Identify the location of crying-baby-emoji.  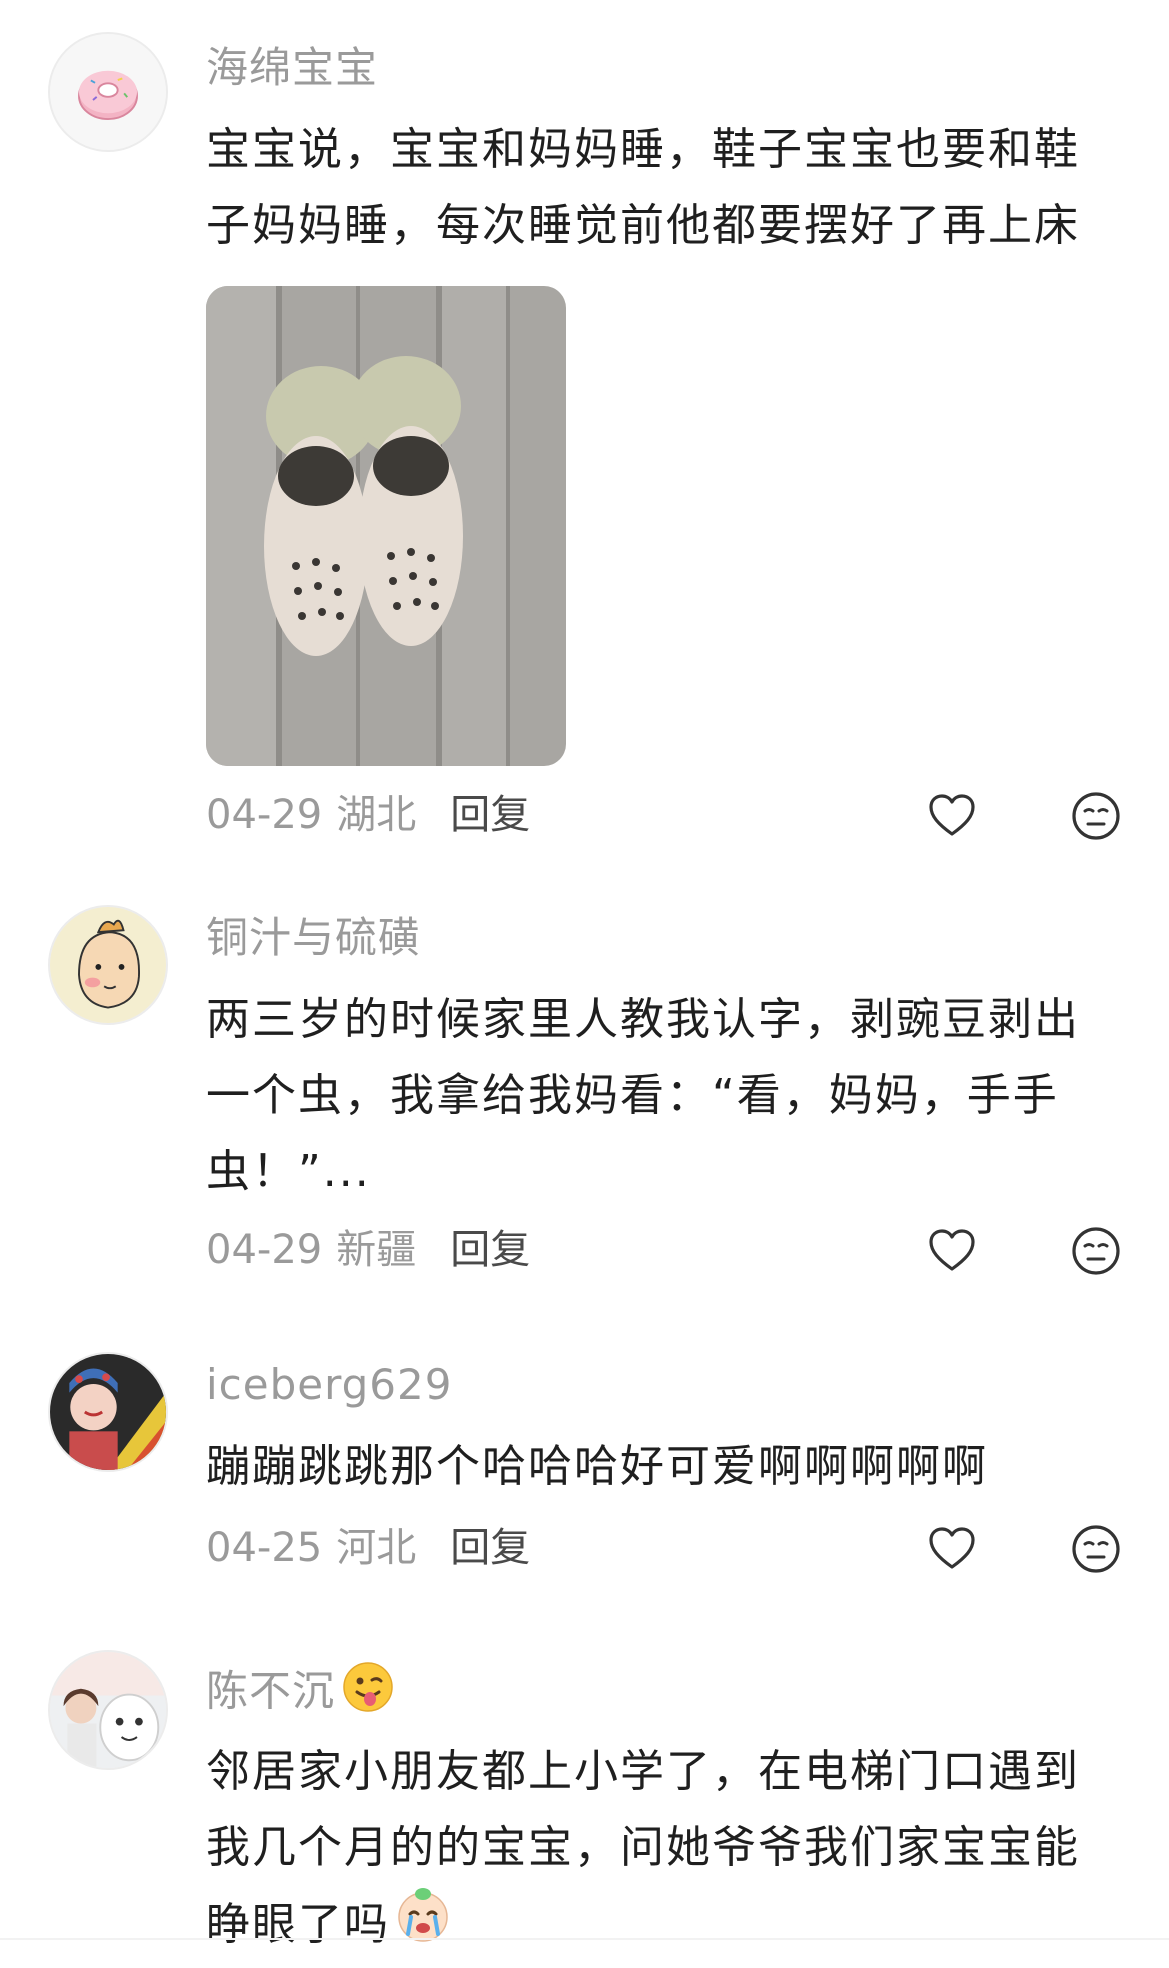
(423, 1927).